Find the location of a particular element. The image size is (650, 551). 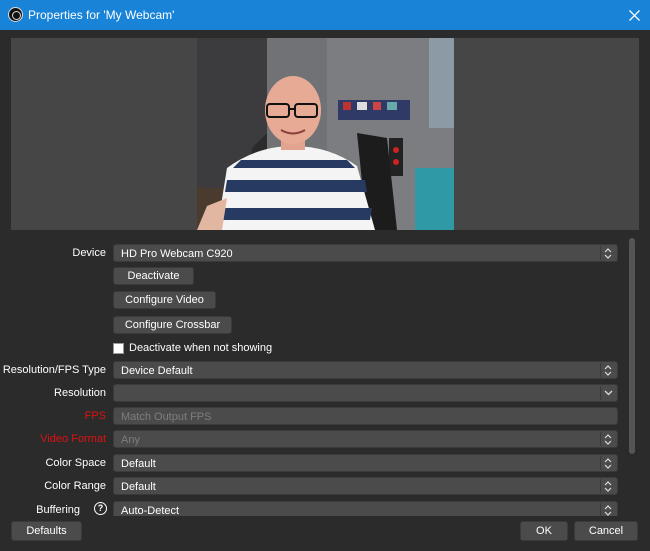

fps-value: Match Output FPS is located at coordinates (166, 417).